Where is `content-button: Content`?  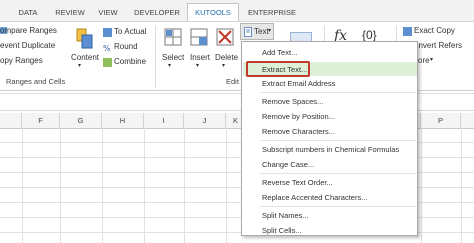 content-button: Content is located at coordinates (85, 57).